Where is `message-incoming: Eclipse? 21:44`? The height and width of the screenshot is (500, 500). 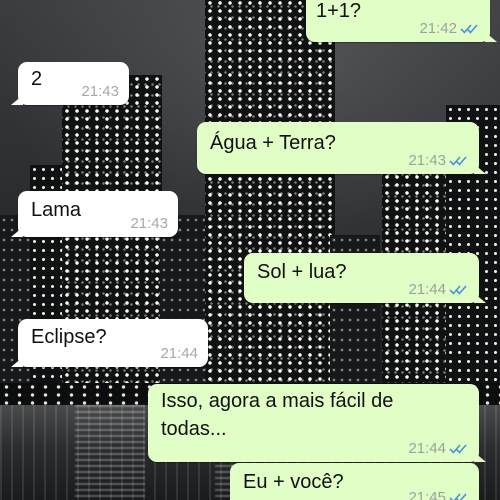
message-incoming: Eclipse? 21:44 is located at coordinates (109, 343).